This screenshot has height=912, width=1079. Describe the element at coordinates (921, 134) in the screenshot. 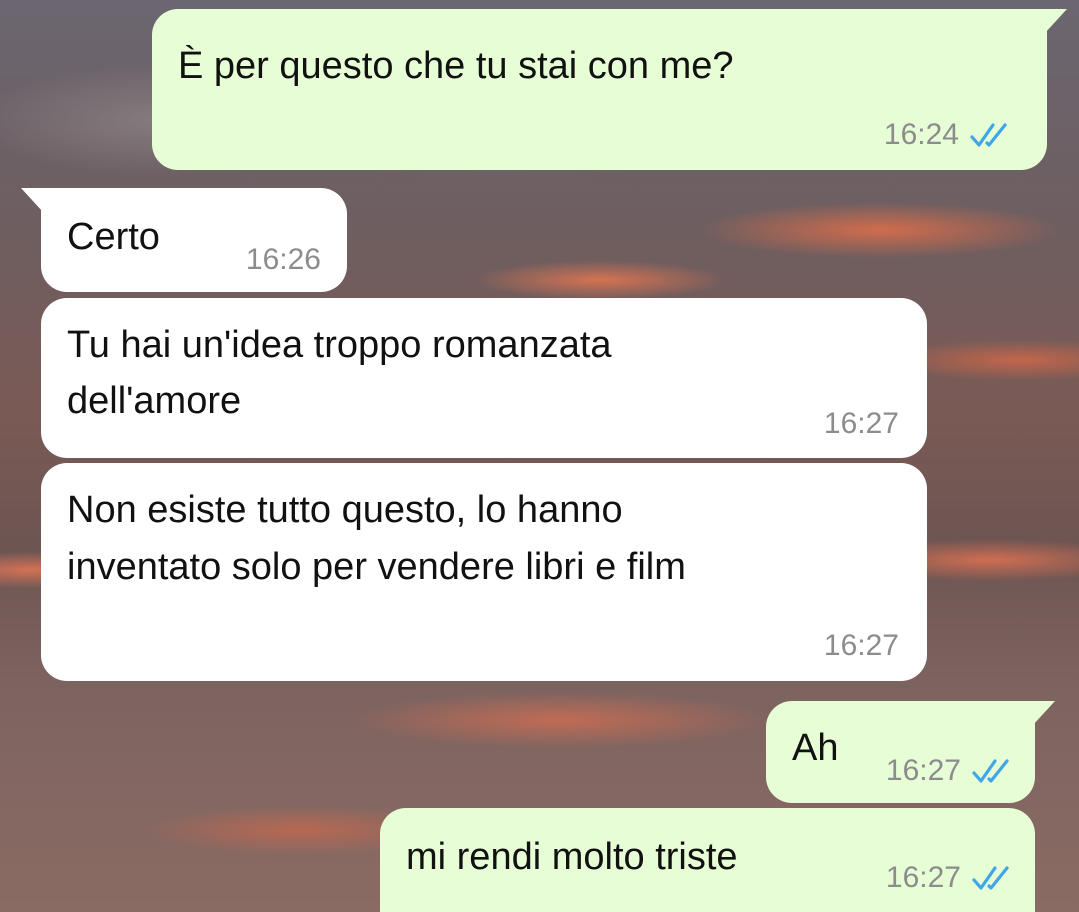

I see `message-time: 16:24` at that location.